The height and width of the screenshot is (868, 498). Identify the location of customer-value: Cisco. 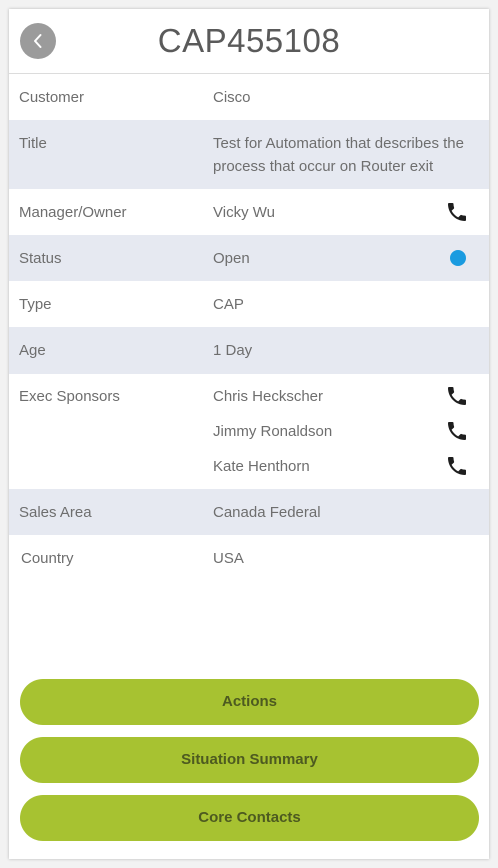
(232, 97).